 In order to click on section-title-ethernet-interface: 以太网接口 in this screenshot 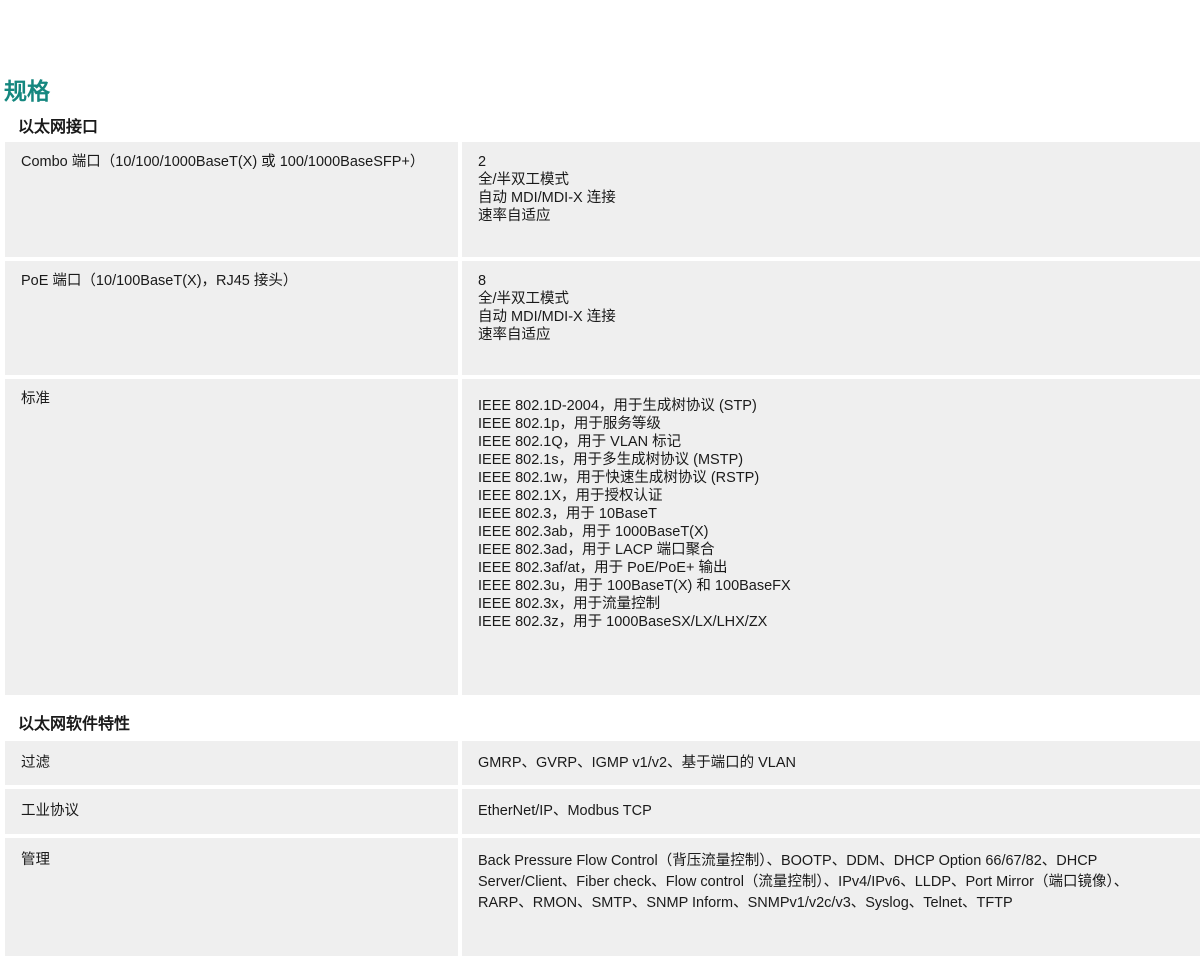, I will do `click(58, 127)`.